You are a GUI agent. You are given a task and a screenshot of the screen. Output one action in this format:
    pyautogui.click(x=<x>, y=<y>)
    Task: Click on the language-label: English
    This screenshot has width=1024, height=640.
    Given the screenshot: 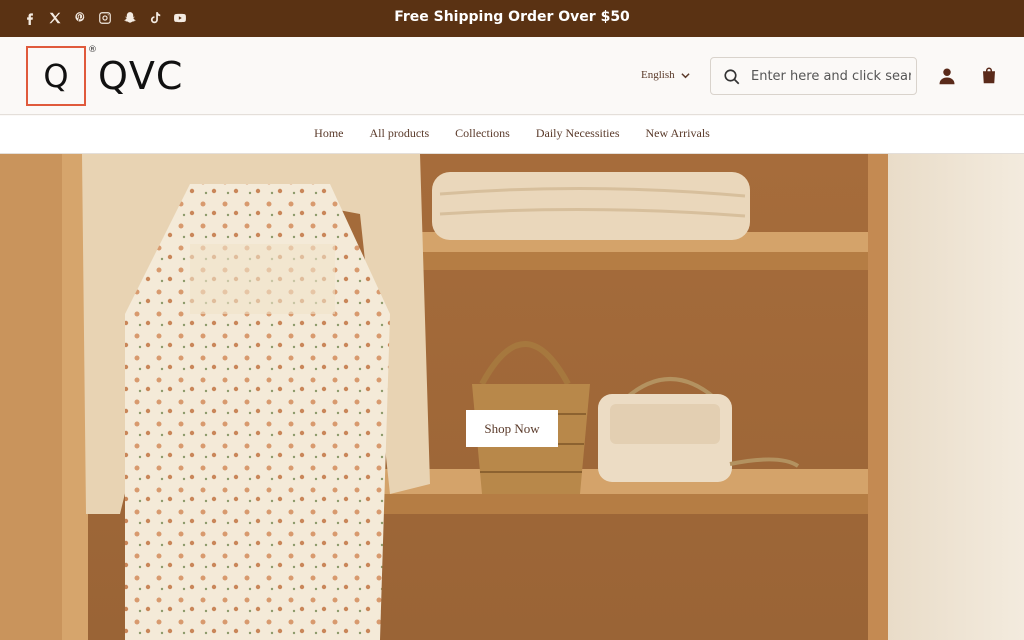 What is the action you would take?
    pyautogui.click(x=658, y=75)
    